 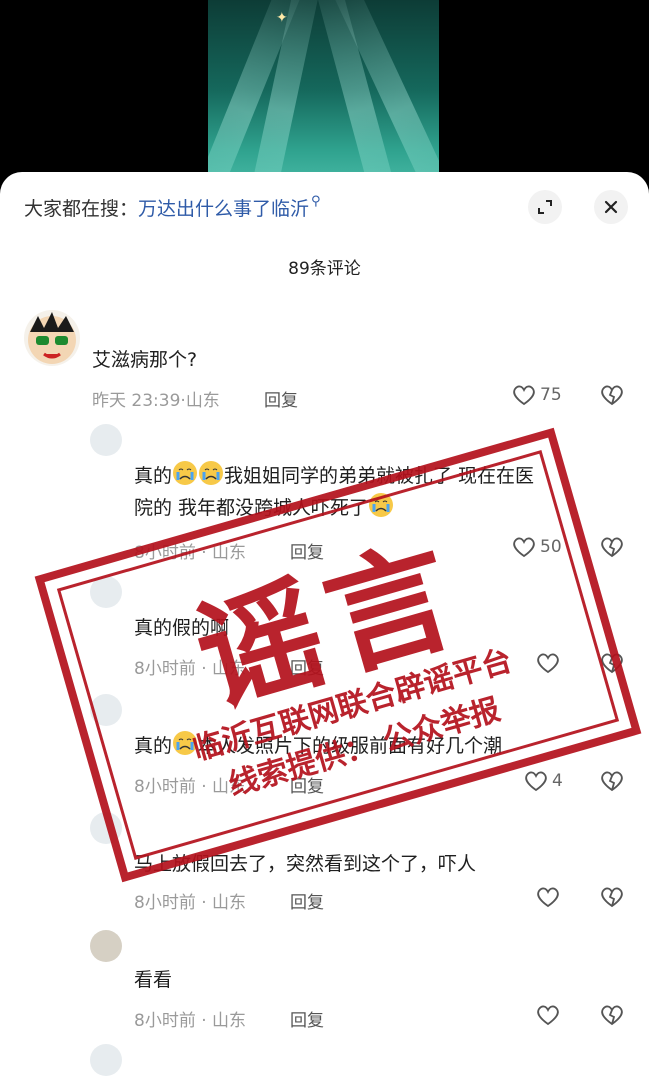 What do you see at coordinates (182, 628) in the screenshot?
I see `comment-text: 真的假的啊` at bounding box center [182, 628].